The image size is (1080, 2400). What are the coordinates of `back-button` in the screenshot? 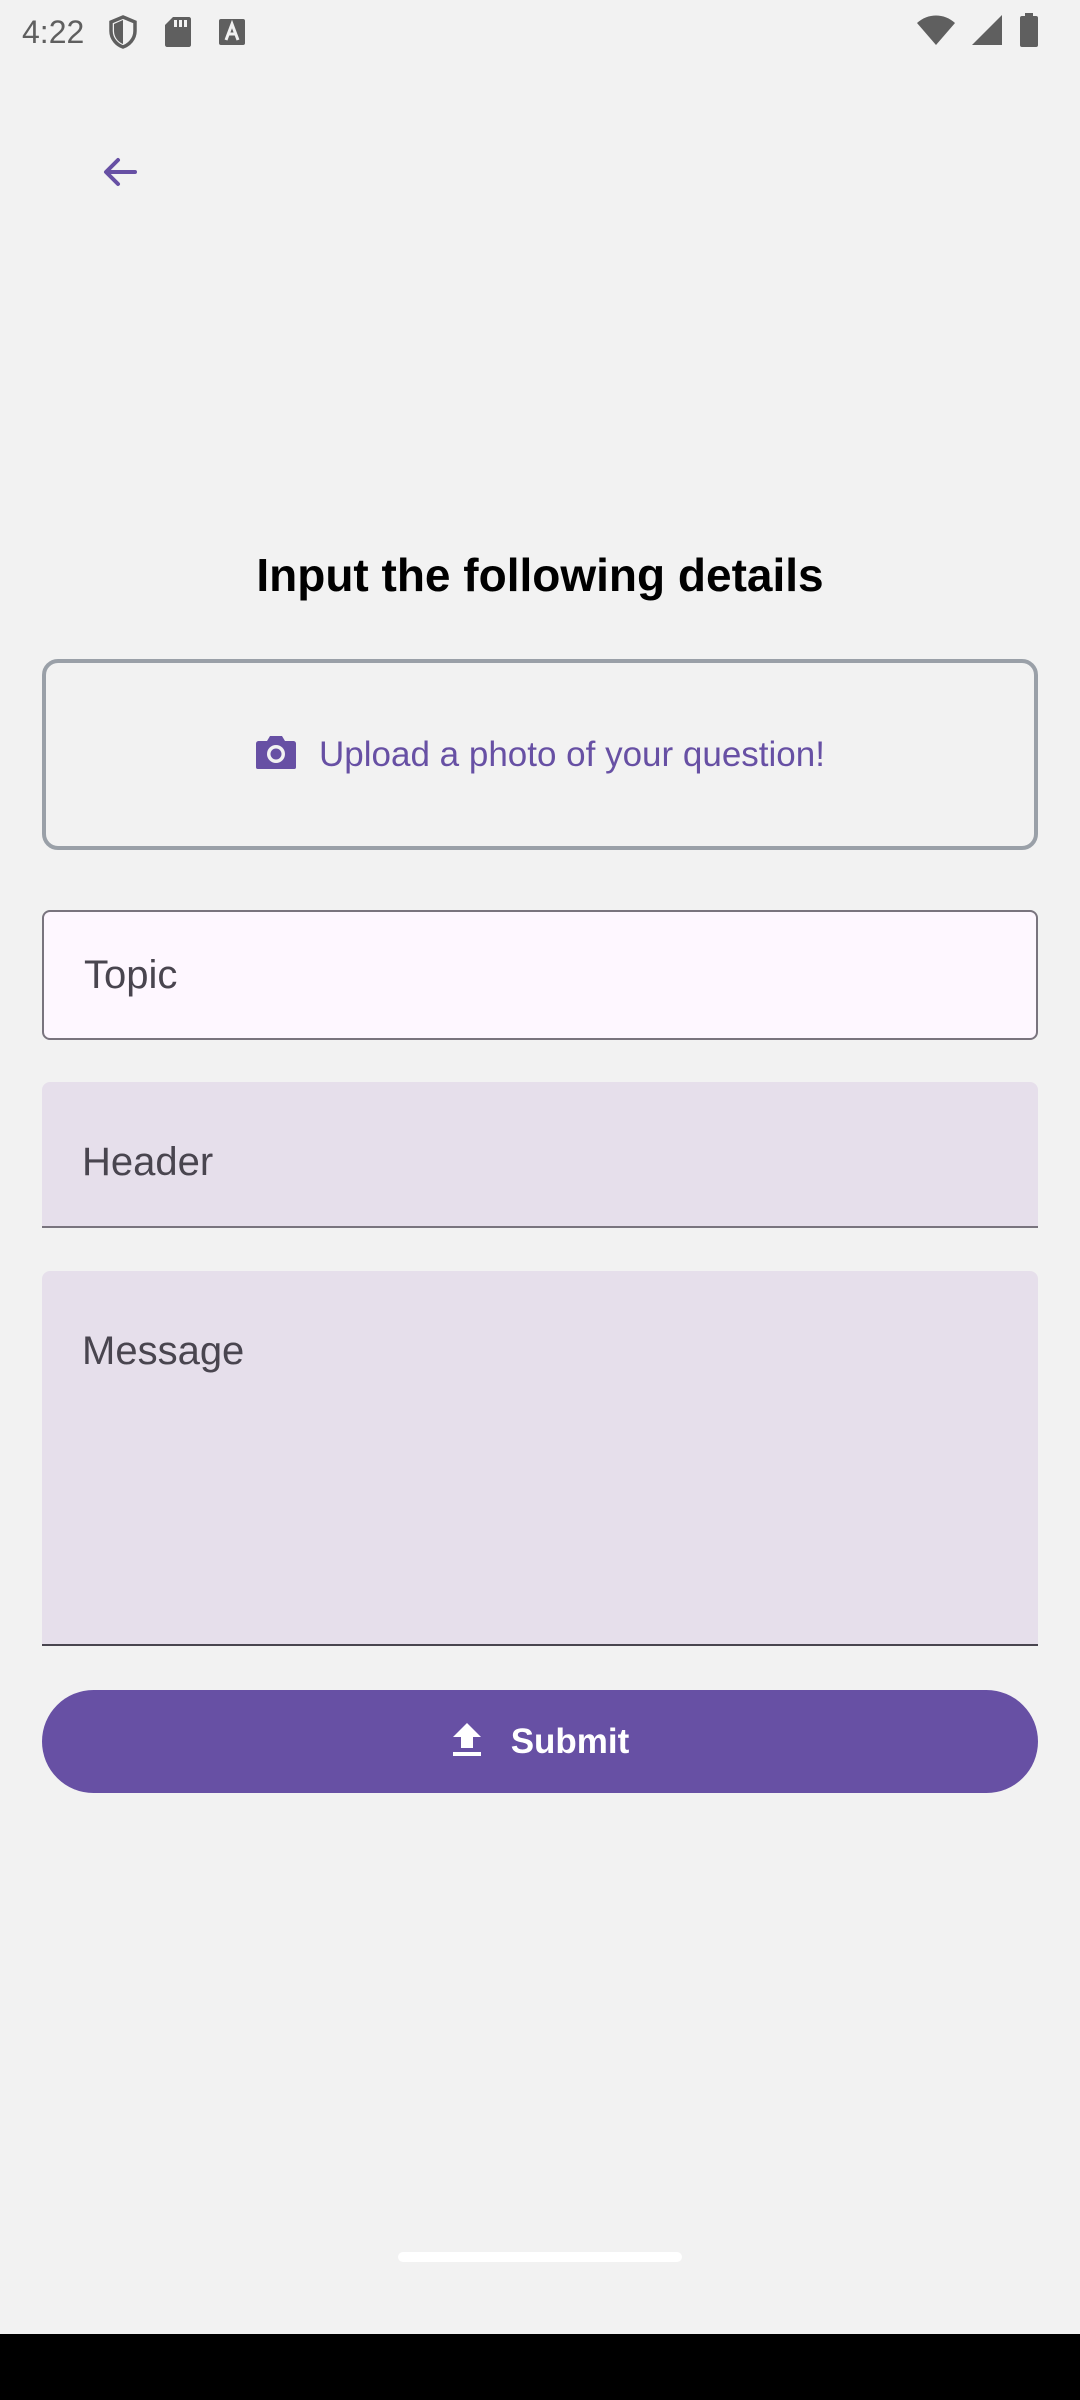 It's located at (120, 174).